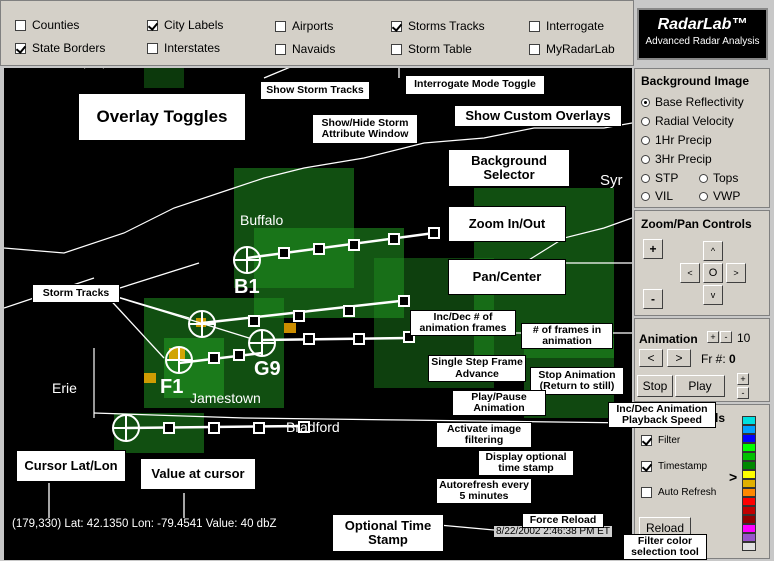 This screenshot has height=561, width=774. What do you see at coordinates (71, 466) in the screenshot?
I see `callout-cursor-latlon: Cursor Lat/Lon` at bounding box center [71, 466].